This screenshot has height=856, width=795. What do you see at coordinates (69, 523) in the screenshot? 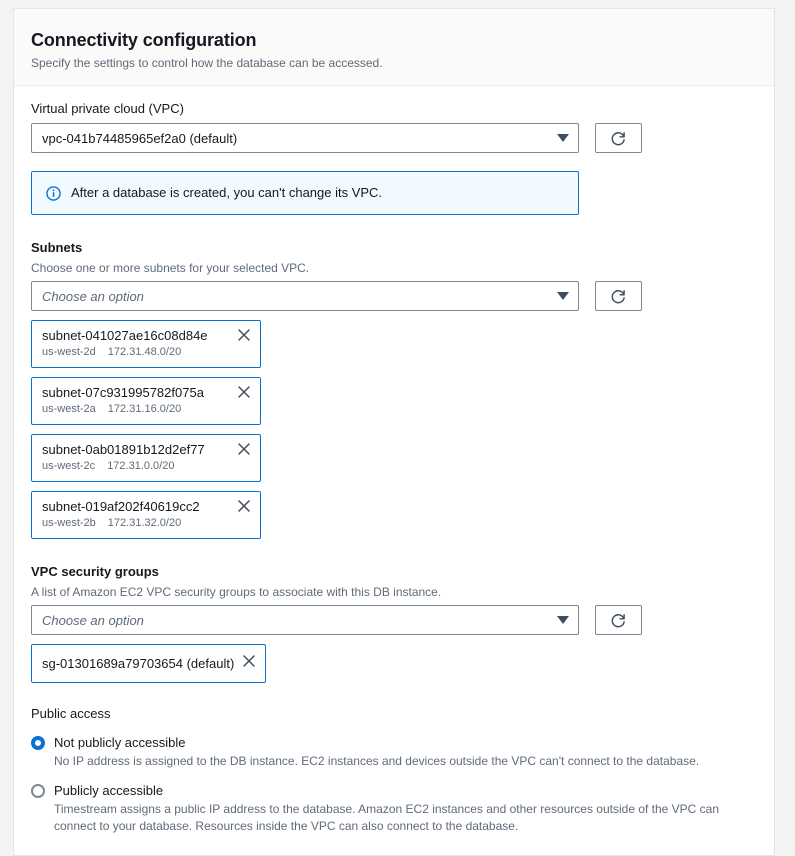
I see `subnet-token-az: us-west-2b` at bounding box center [69, 523].